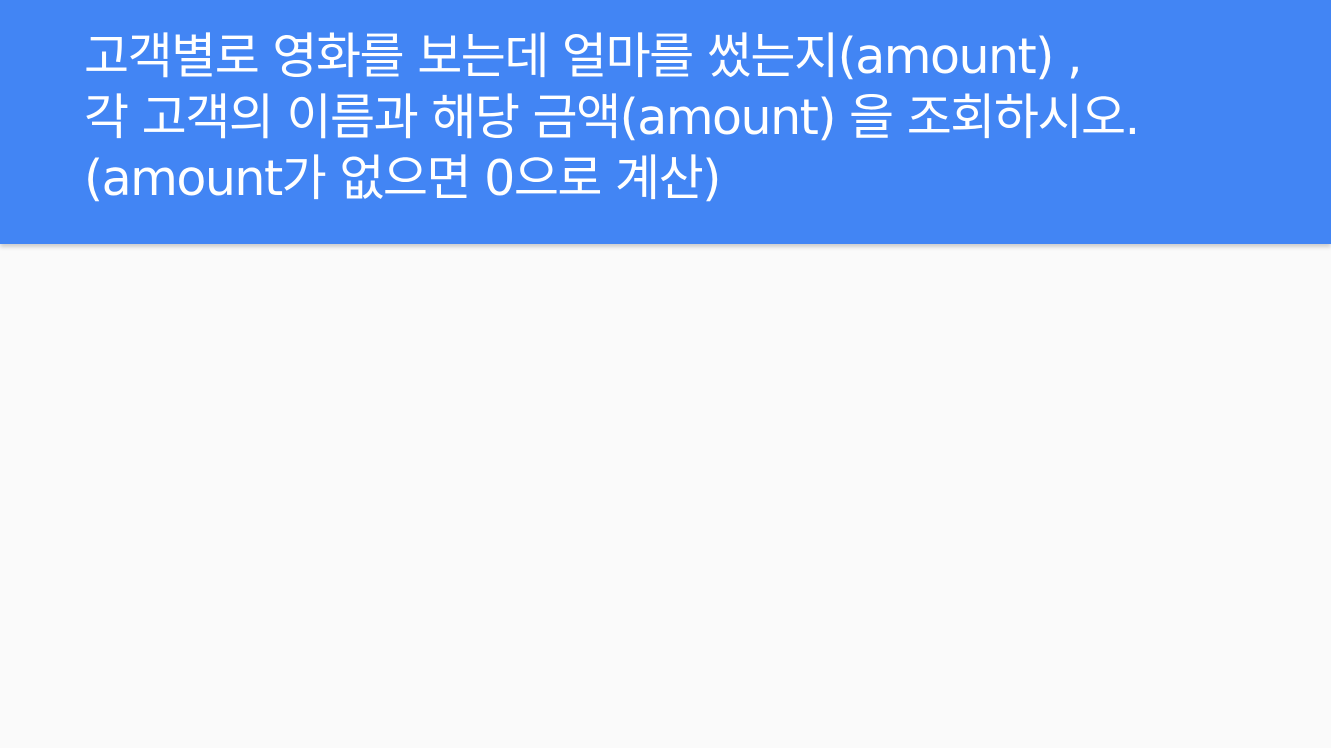  What do you see at coordinates (402, 178) in the screenshot?
I see `title-line-3: (amount가 없으면 0으로 계산)` at bounding box center [402, 178].